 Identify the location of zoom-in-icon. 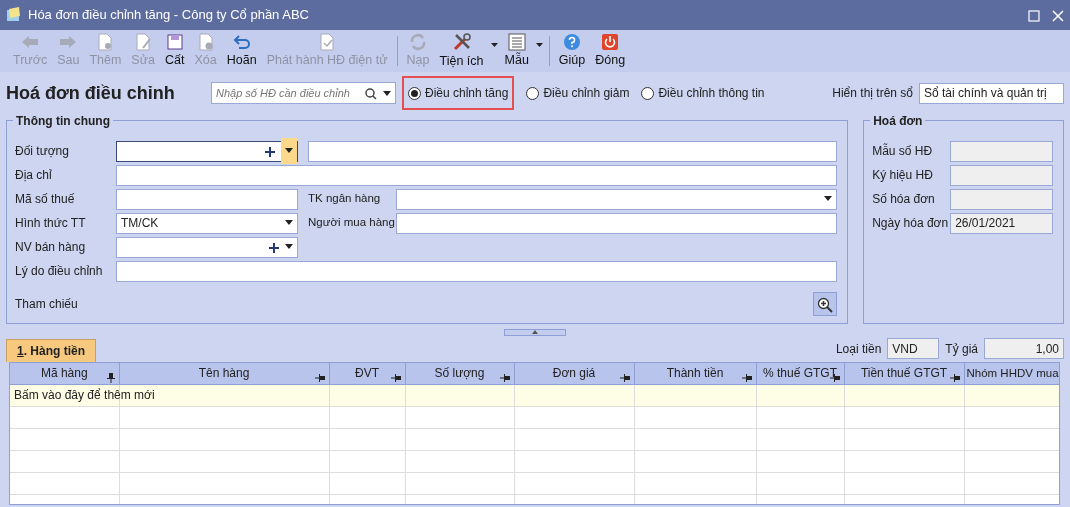
(825, 304).